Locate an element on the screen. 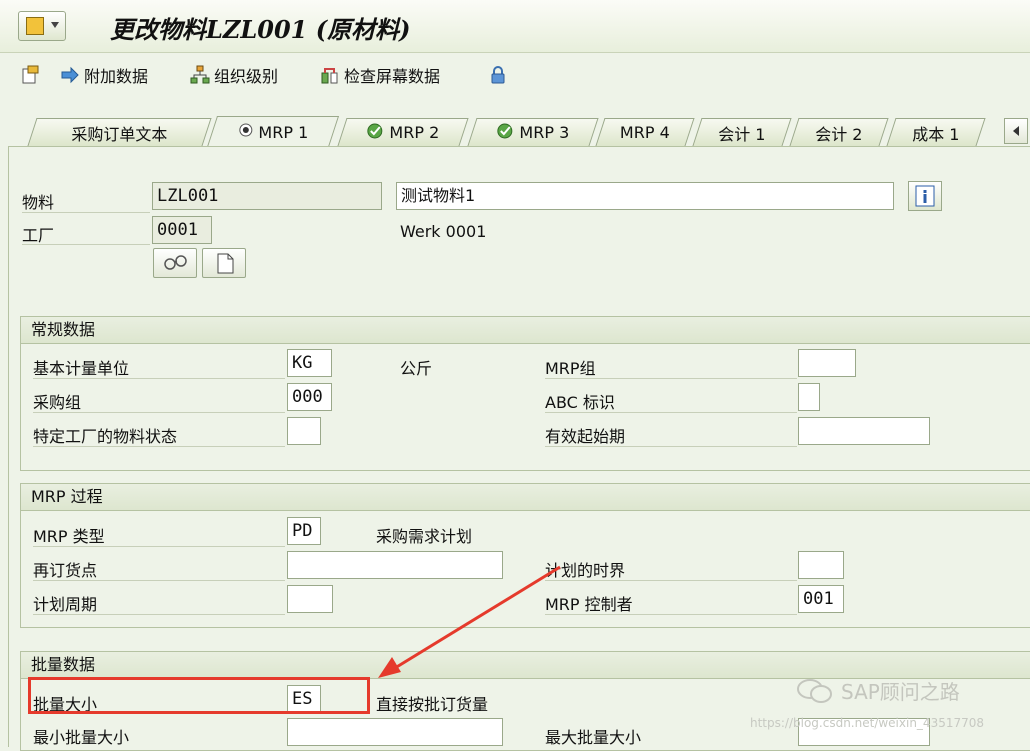  wechat-icon is located at coordinates (814, 690).